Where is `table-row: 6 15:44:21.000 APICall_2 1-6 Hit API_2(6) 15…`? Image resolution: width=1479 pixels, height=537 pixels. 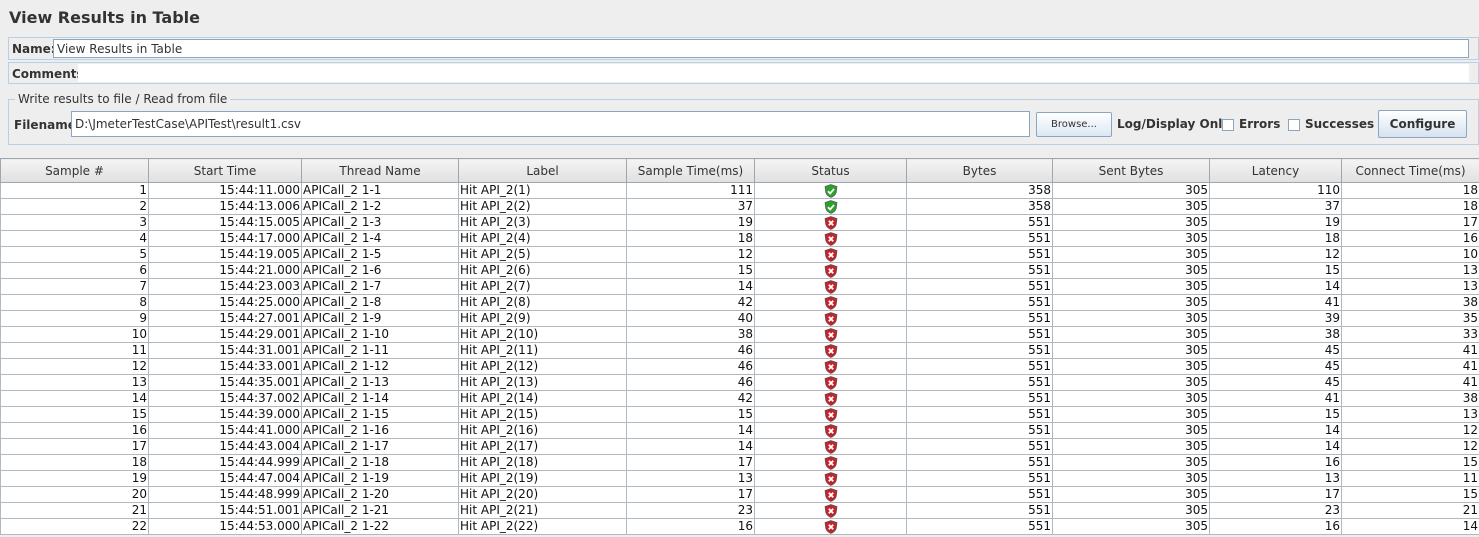 table-row: 6 15:44:21.000 APICall_2 1-6 Hit API_2(6) 15… is located at coordinates (739, 270).